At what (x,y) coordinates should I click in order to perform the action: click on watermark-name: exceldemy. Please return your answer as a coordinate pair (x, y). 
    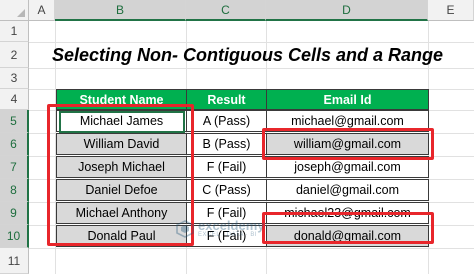
    Looking at the image, I should click on (231, 225).